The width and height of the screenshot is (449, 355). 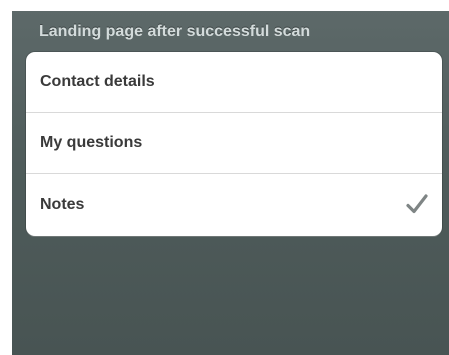 I want to click on option-label: Notes, so click(x=62, y=204).